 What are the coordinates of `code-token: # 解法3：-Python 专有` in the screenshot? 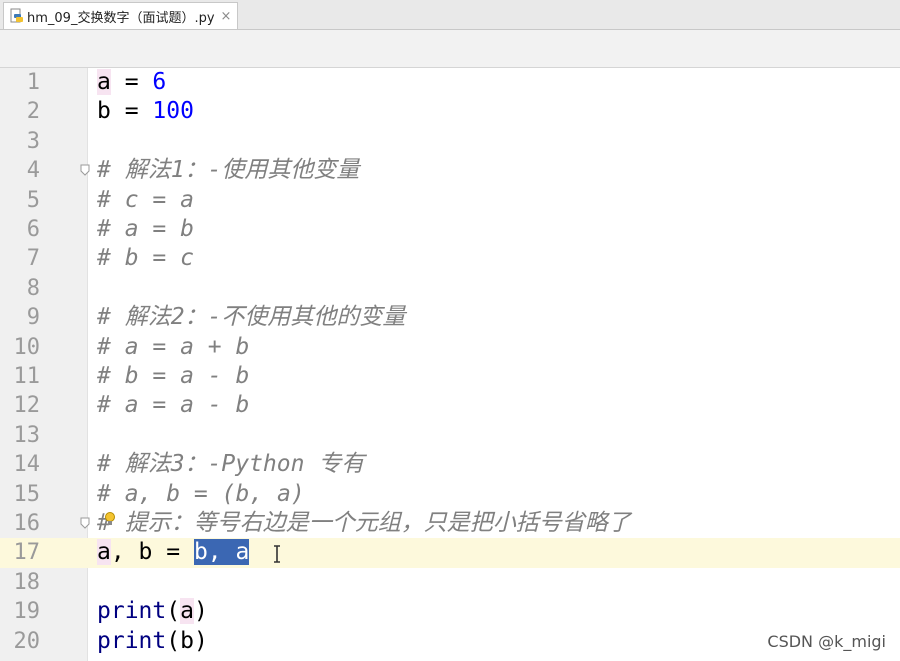 It's located at (231, 464).